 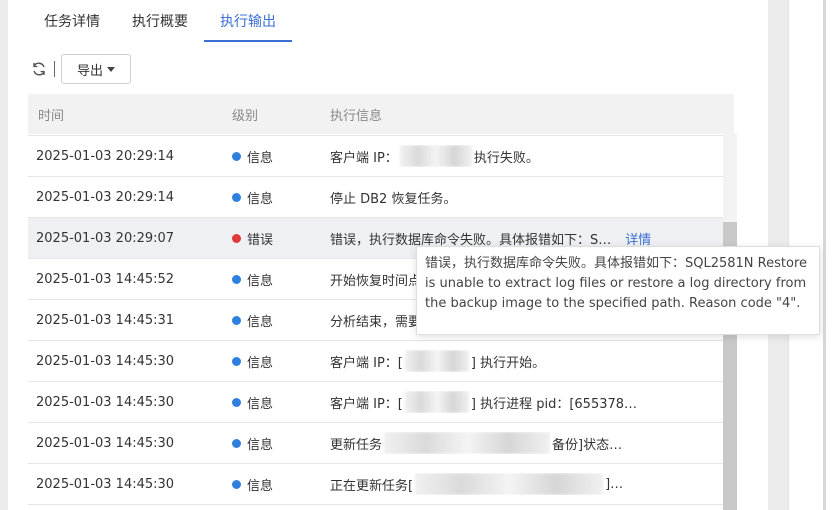 What do you see at coordinates (105, 279) in the screenshot?
I see `row-time: 2025-01-03 14:45:52` at bounding box center [105, 279].